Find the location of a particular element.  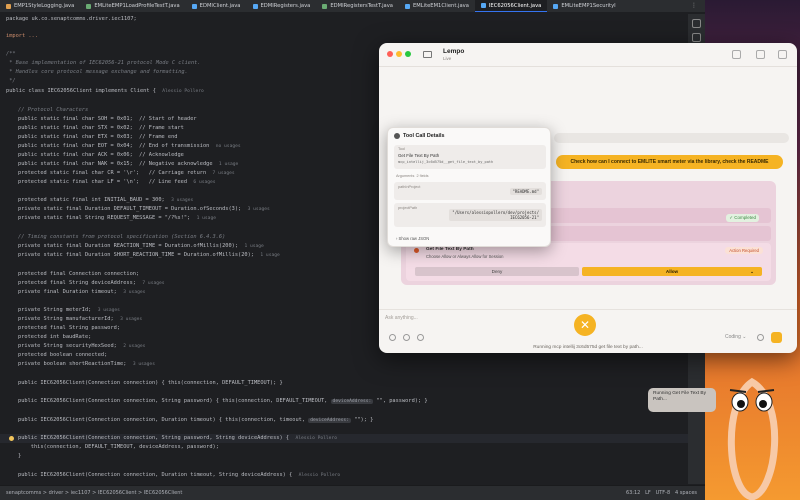

pending-tool-title: Get File Text By Path is located at coordinates (450, 249).